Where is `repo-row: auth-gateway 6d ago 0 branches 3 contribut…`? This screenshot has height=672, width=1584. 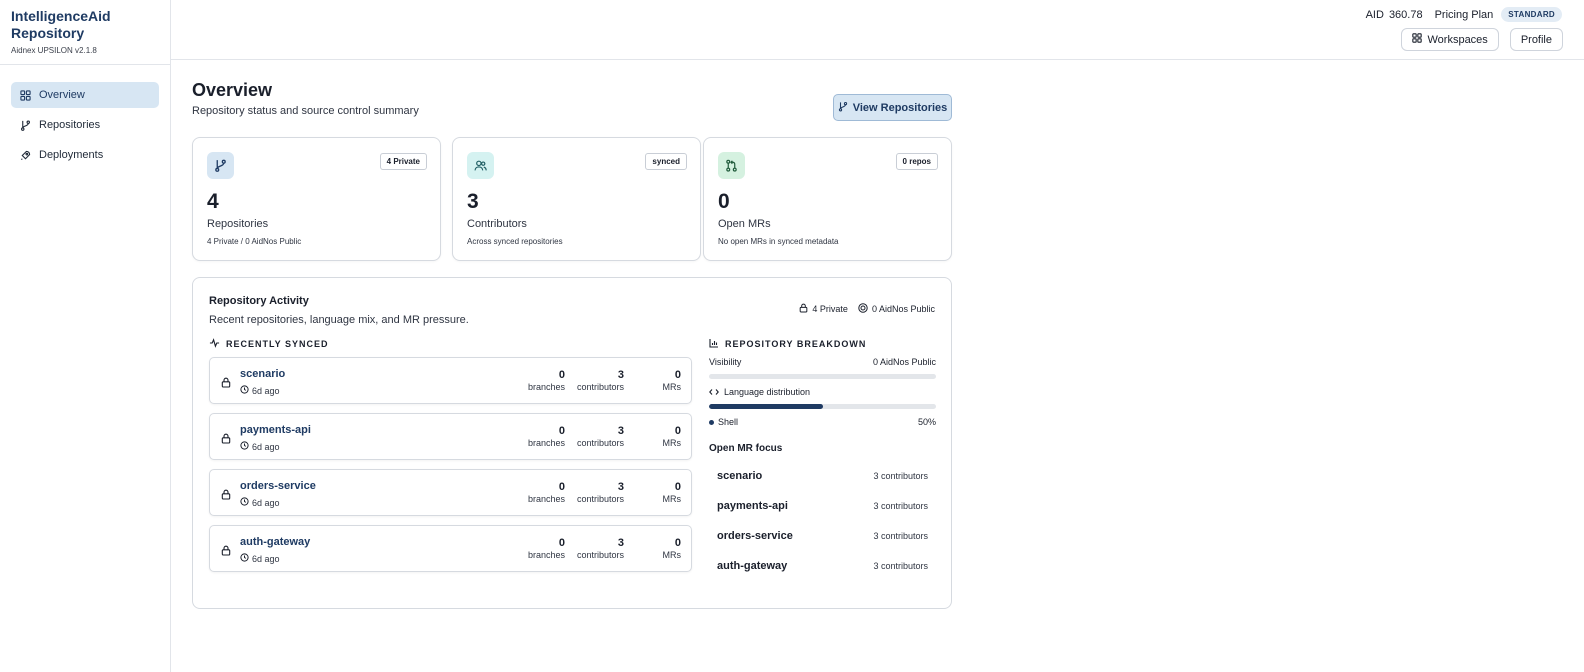 repo-row: auth-gateway 6d ago 0 branches 3 contribut… is located at coordinates (450, 548).